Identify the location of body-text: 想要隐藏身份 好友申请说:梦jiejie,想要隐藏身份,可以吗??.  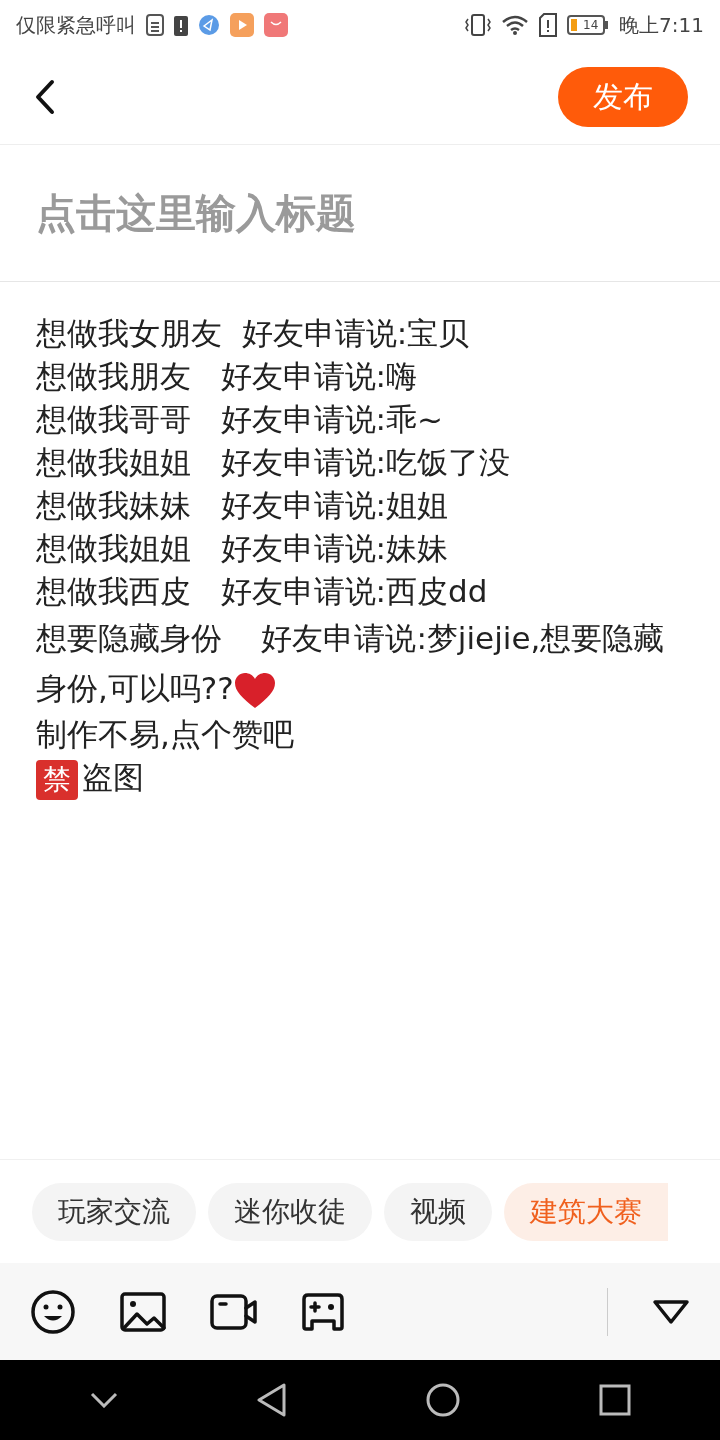
(360, 663).